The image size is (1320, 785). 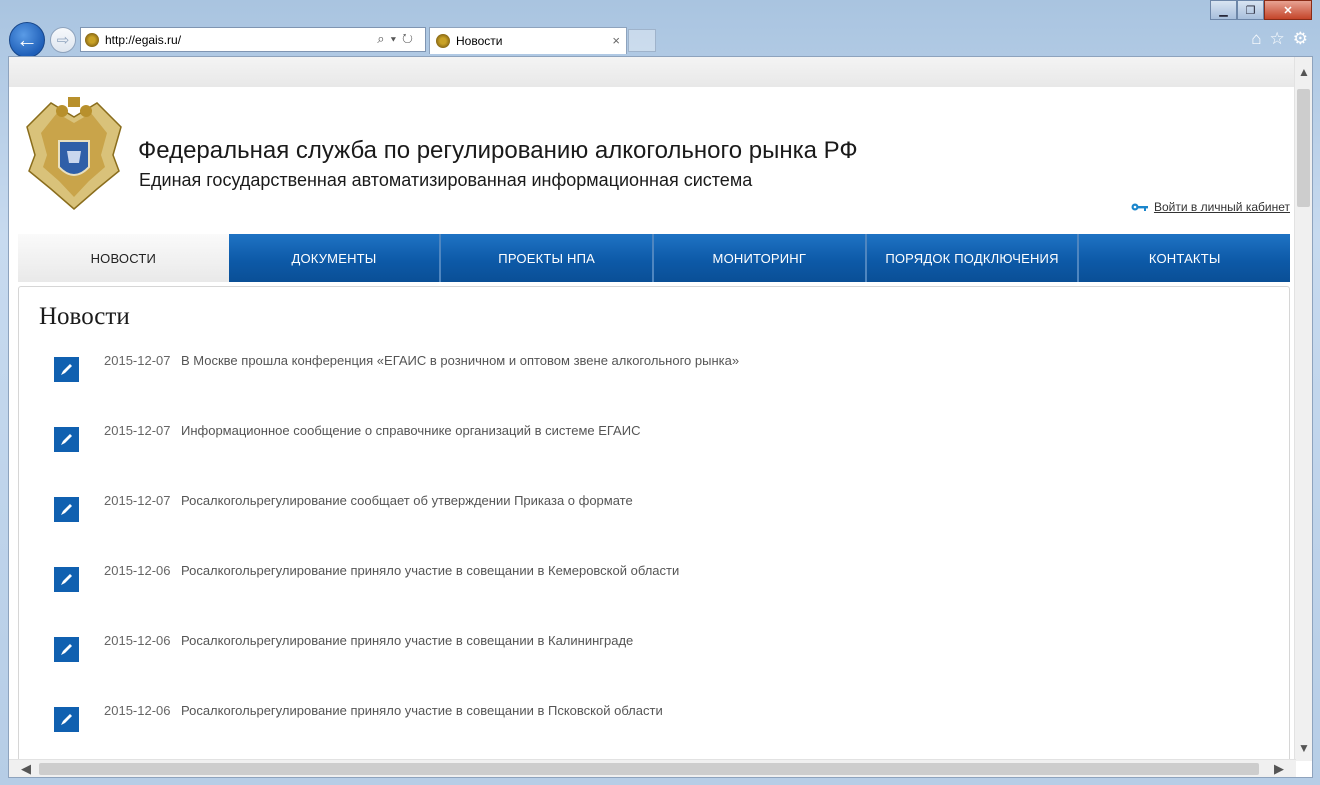 What do you see at coordinates (1300, 39) in the screenshot?
I see `settings-gear-icon: ⚙` at bounding box center [1300, 39].